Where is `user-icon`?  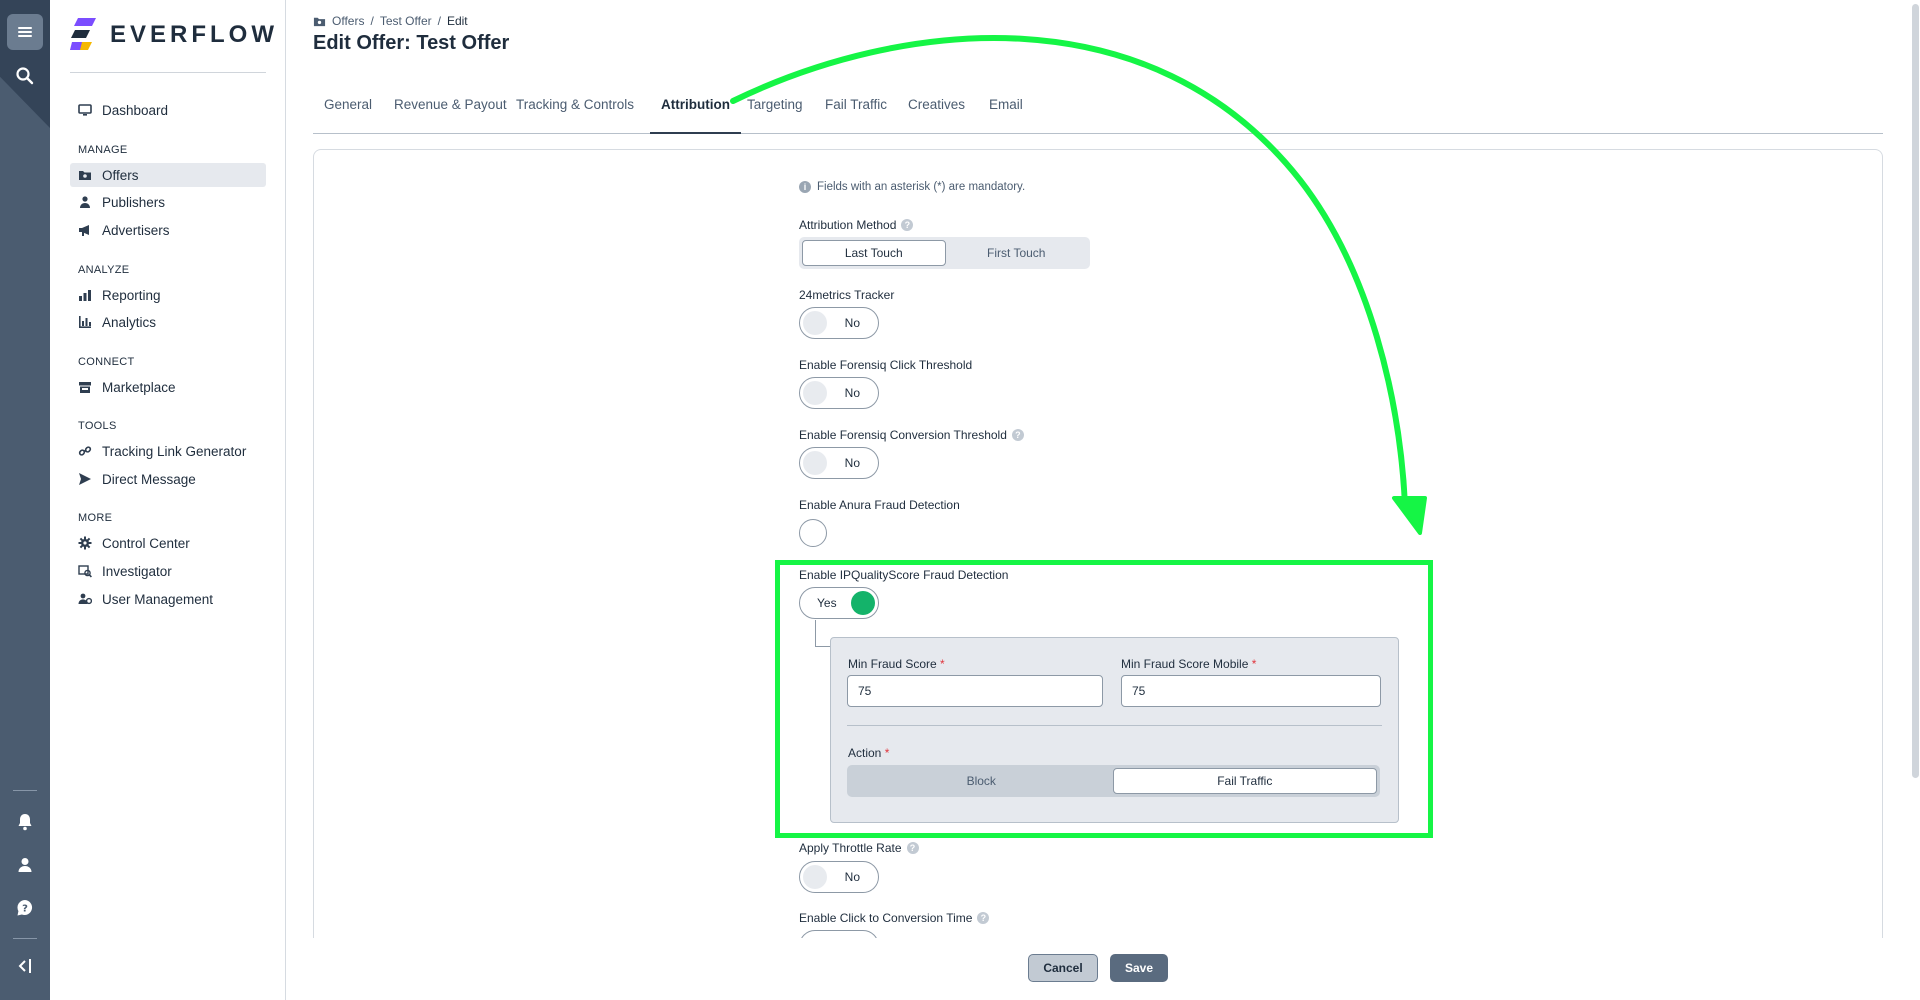 user-icon is located at coordinates (25, 865).